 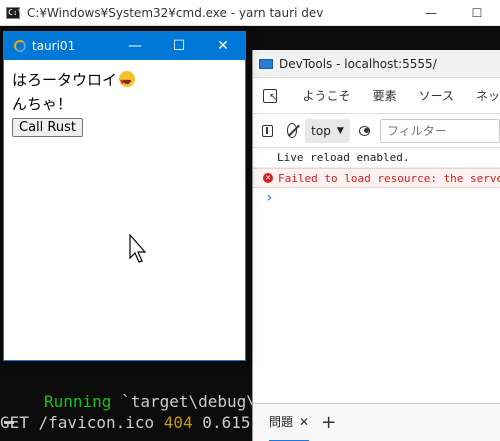 I want to click on devtools-title: DevTools - localhost:5555/, so click(x=358, y=63).